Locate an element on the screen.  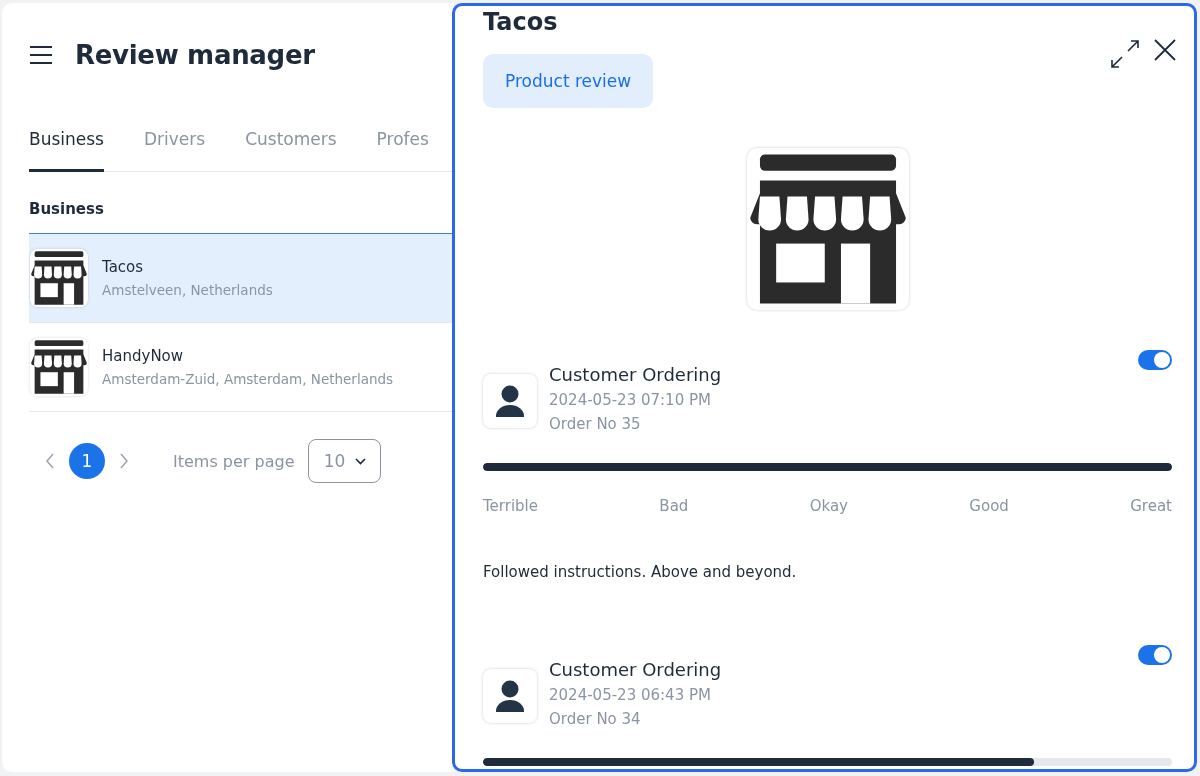
section-heading: Business is located at coordinates (67, 209).